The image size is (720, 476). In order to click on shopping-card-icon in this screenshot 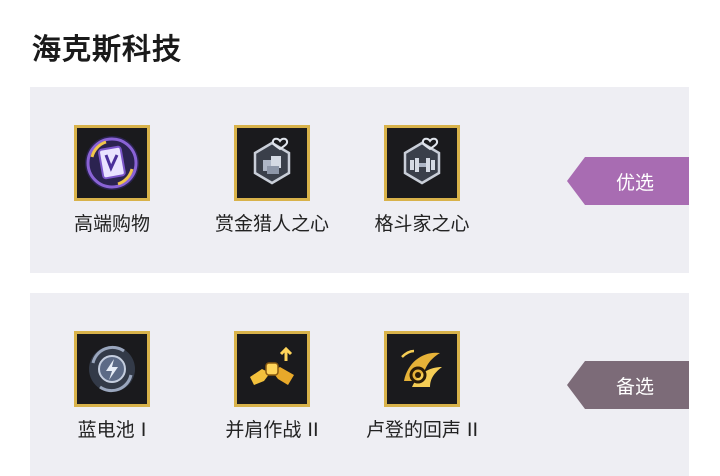, I will do `click(112, 163)`.